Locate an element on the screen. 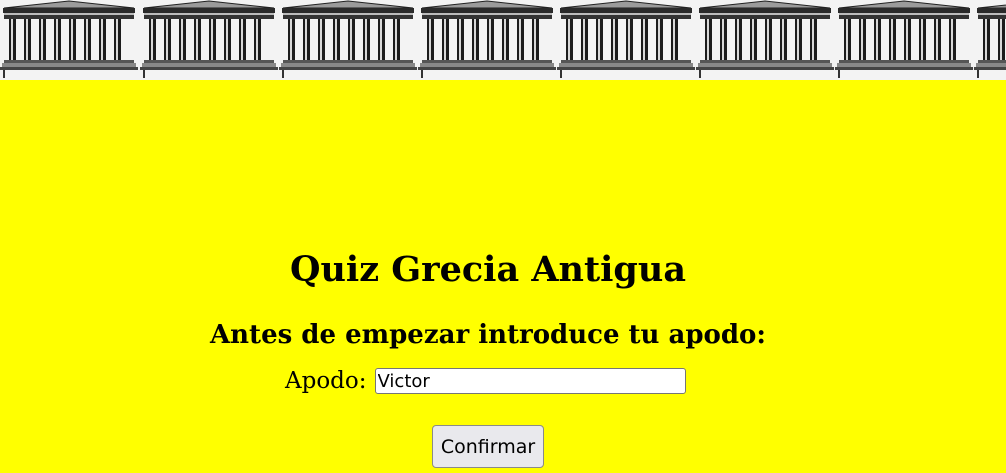 This screenshot has width=1006, height=473. nickname-prompt: Antes de empezar introduce tu apodo: is located at coordinates (488, 335).